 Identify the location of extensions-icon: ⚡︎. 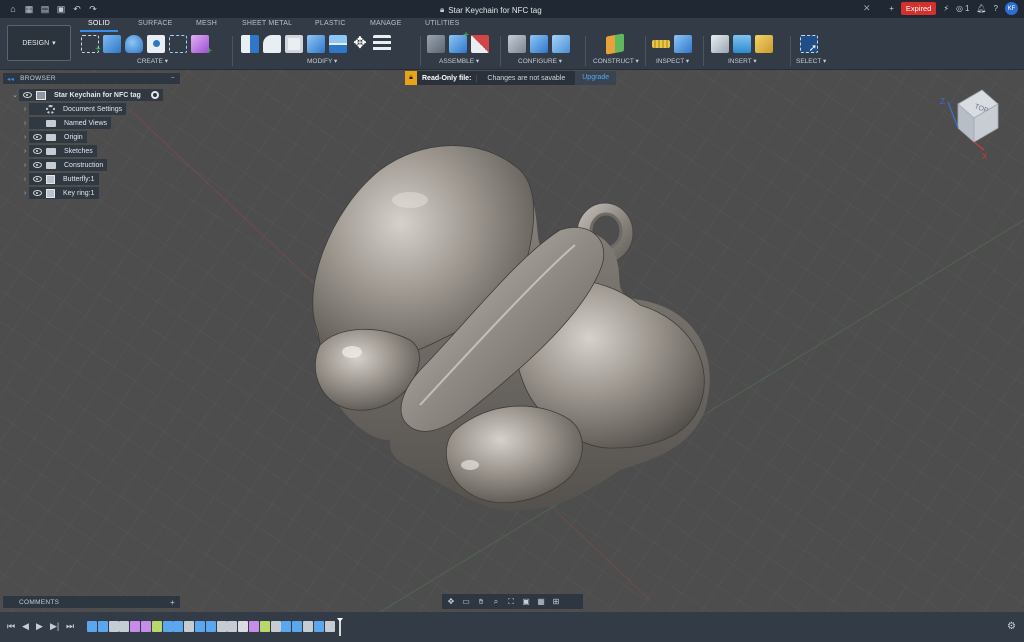
(946, 8).